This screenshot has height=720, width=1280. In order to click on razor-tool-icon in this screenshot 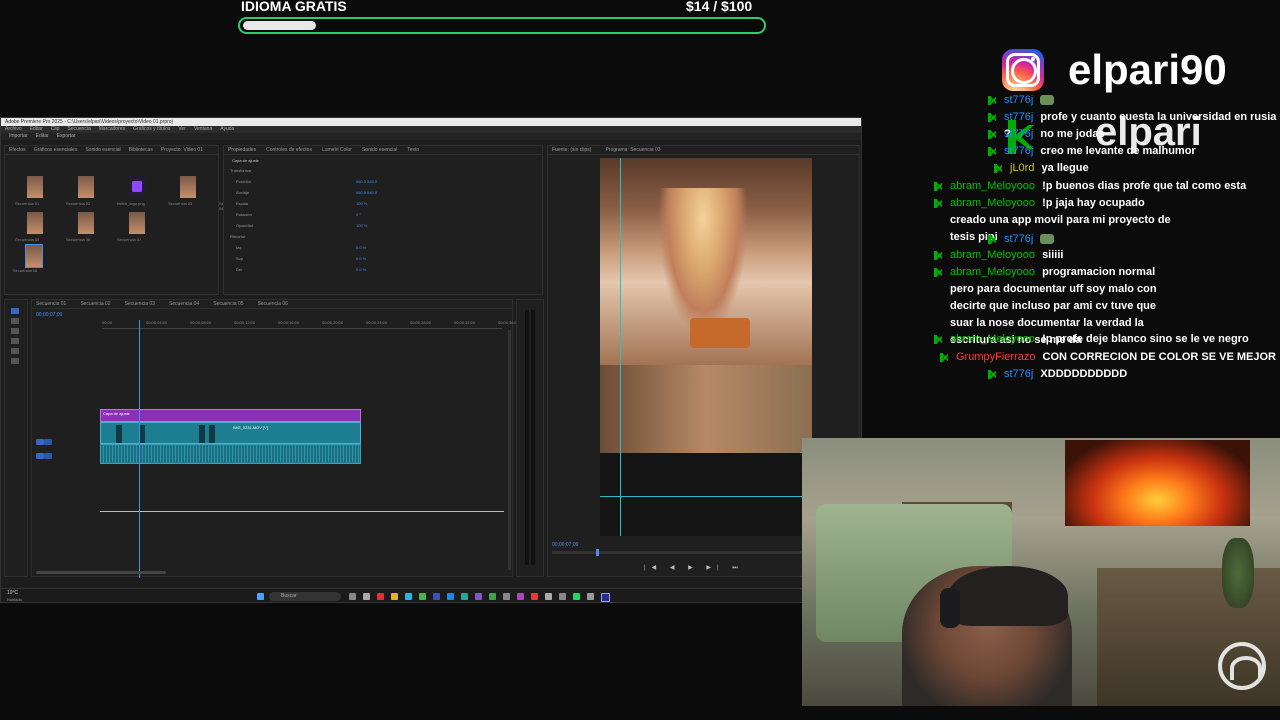, I will do `click(15, 341)`.